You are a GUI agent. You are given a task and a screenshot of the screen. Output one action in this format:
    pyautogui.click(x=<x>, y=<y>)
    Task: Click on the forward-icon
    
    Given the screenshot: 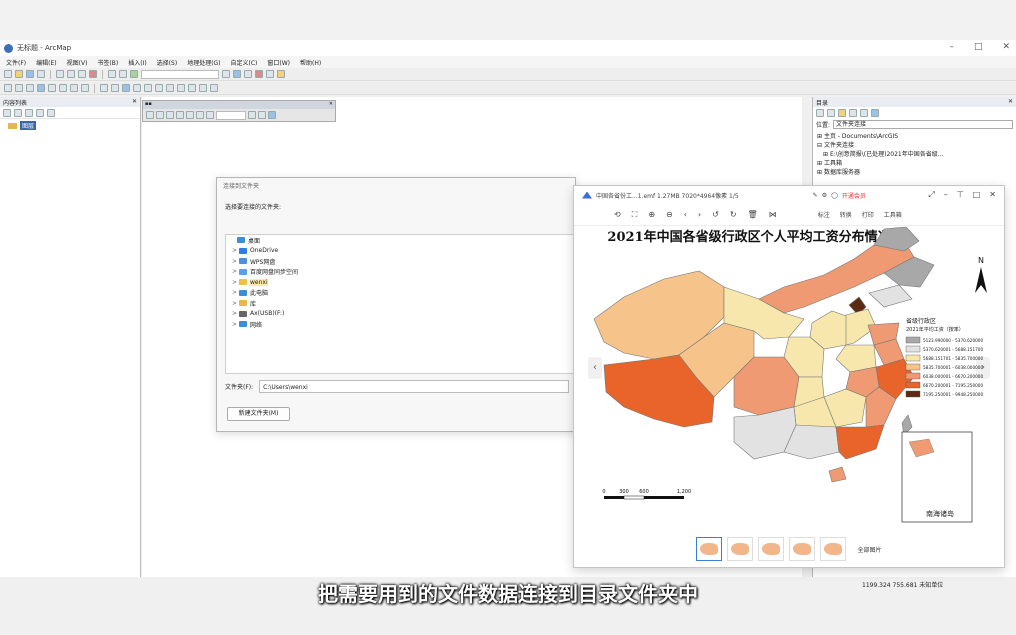 What is the action you would take?
    pyautogui.click(x=85, y=88)
    